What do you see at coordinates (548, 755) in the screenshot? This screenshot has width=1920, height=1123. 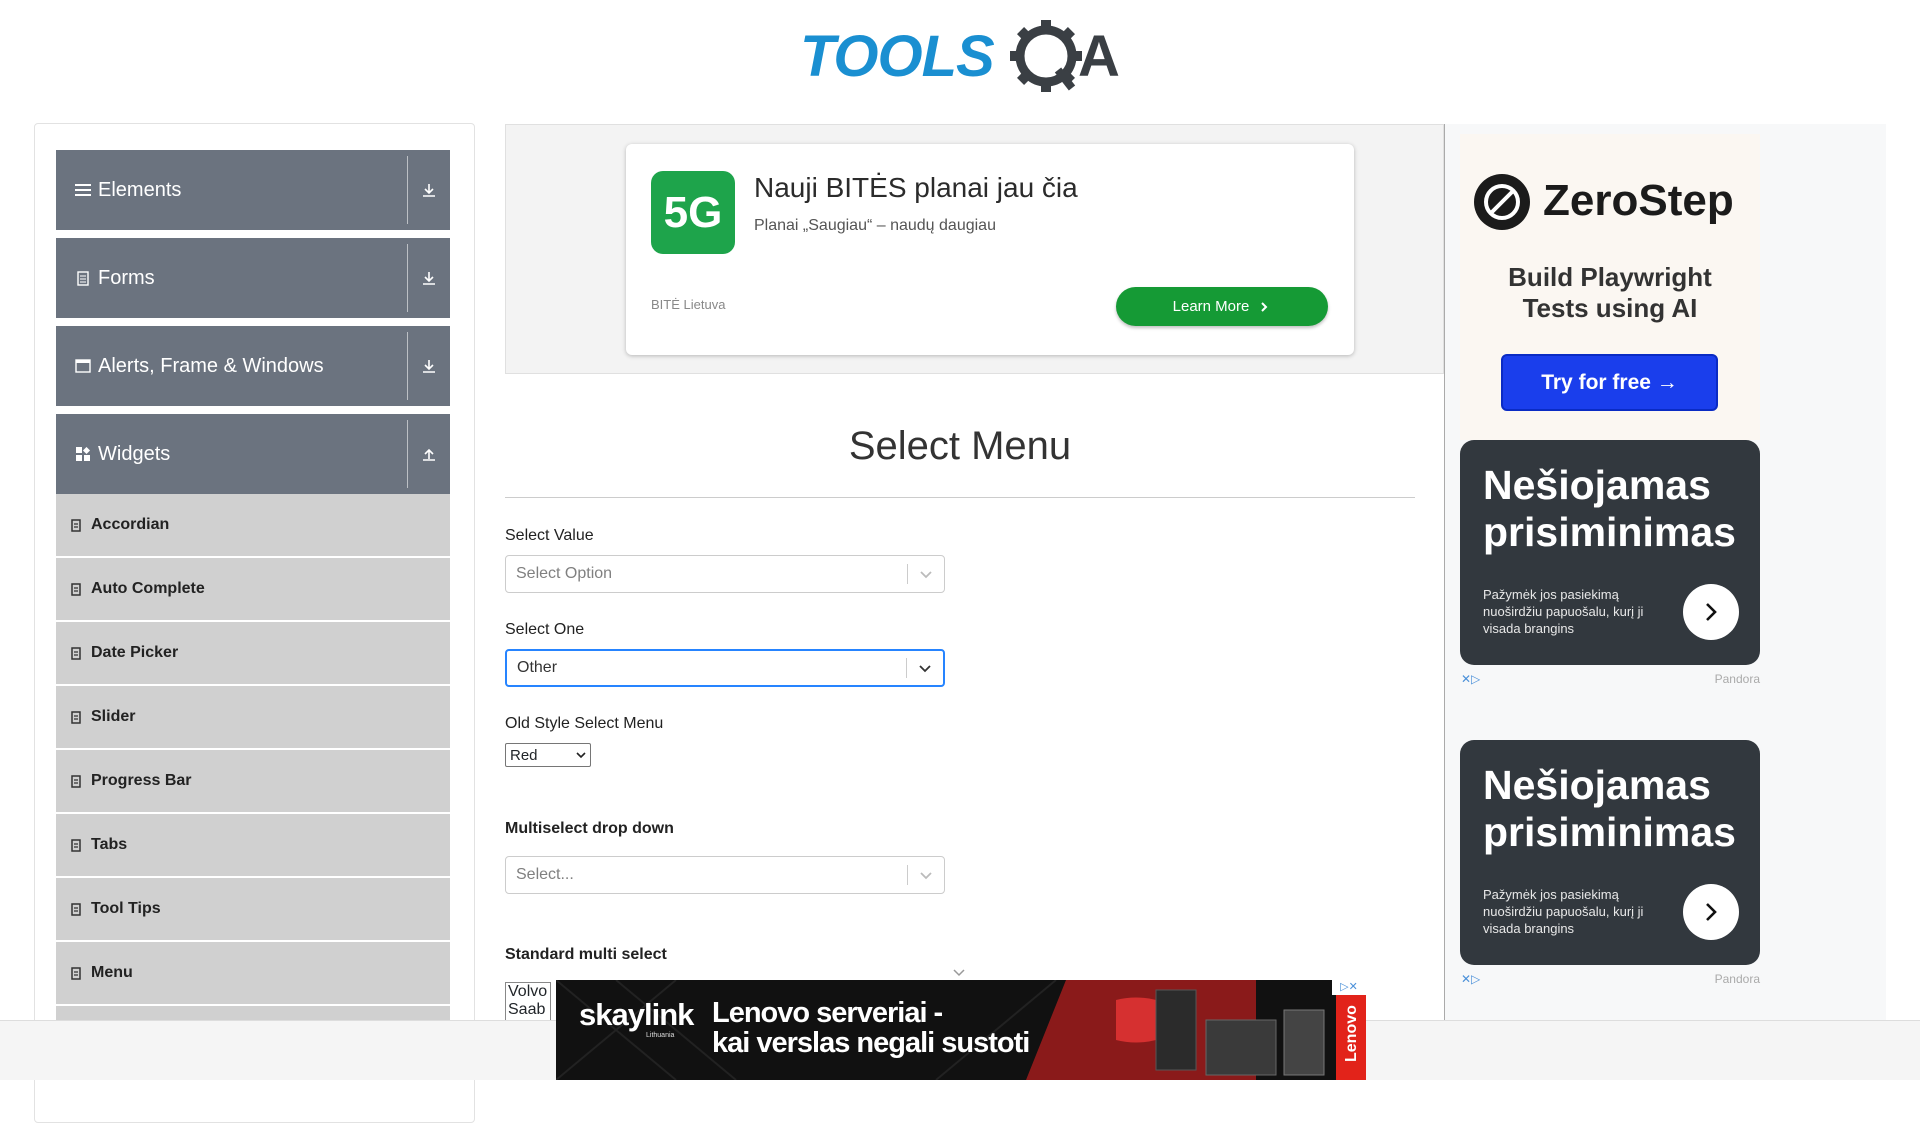 I see `old-style-select: Red` at bounding box center [548, 755].